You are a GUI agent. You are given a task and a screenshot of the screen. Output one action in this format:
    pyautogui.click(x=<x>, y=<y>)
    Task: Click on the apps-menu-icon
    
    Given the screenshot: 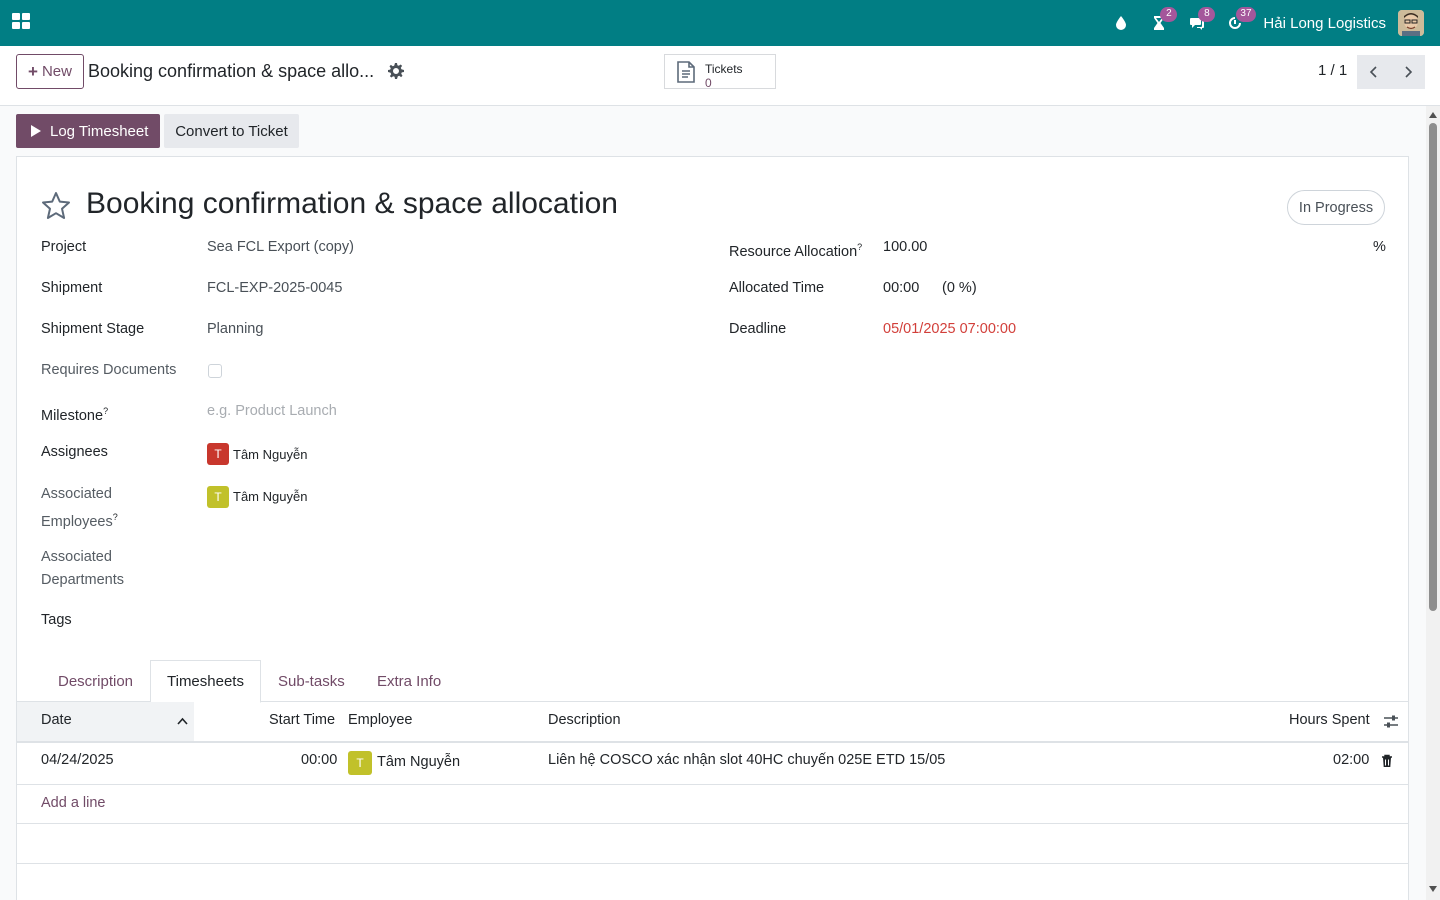 What is the action you would take?
    pyautogui.click(x=23, y=23)
    